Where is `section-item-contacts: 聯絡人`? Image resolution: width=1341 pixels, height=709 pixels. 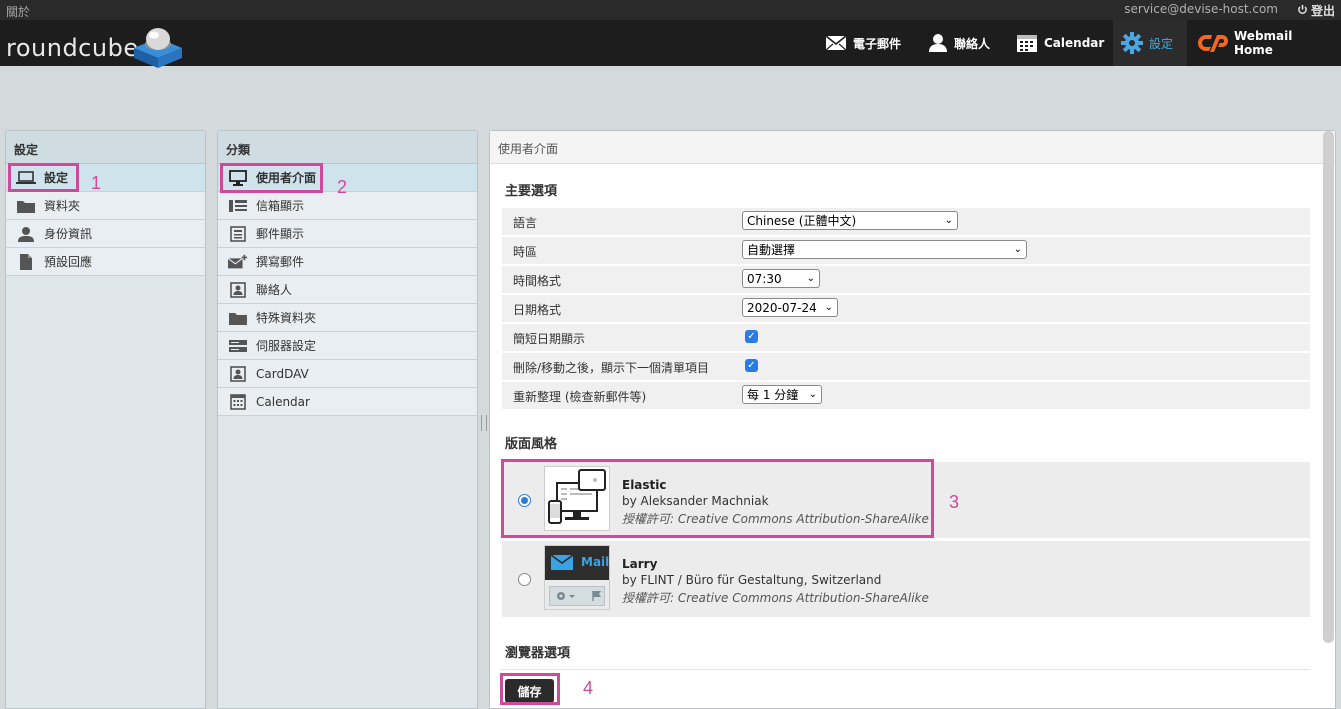 section-item-contacts: 聯絡人 is located at coordinates (347, 290).